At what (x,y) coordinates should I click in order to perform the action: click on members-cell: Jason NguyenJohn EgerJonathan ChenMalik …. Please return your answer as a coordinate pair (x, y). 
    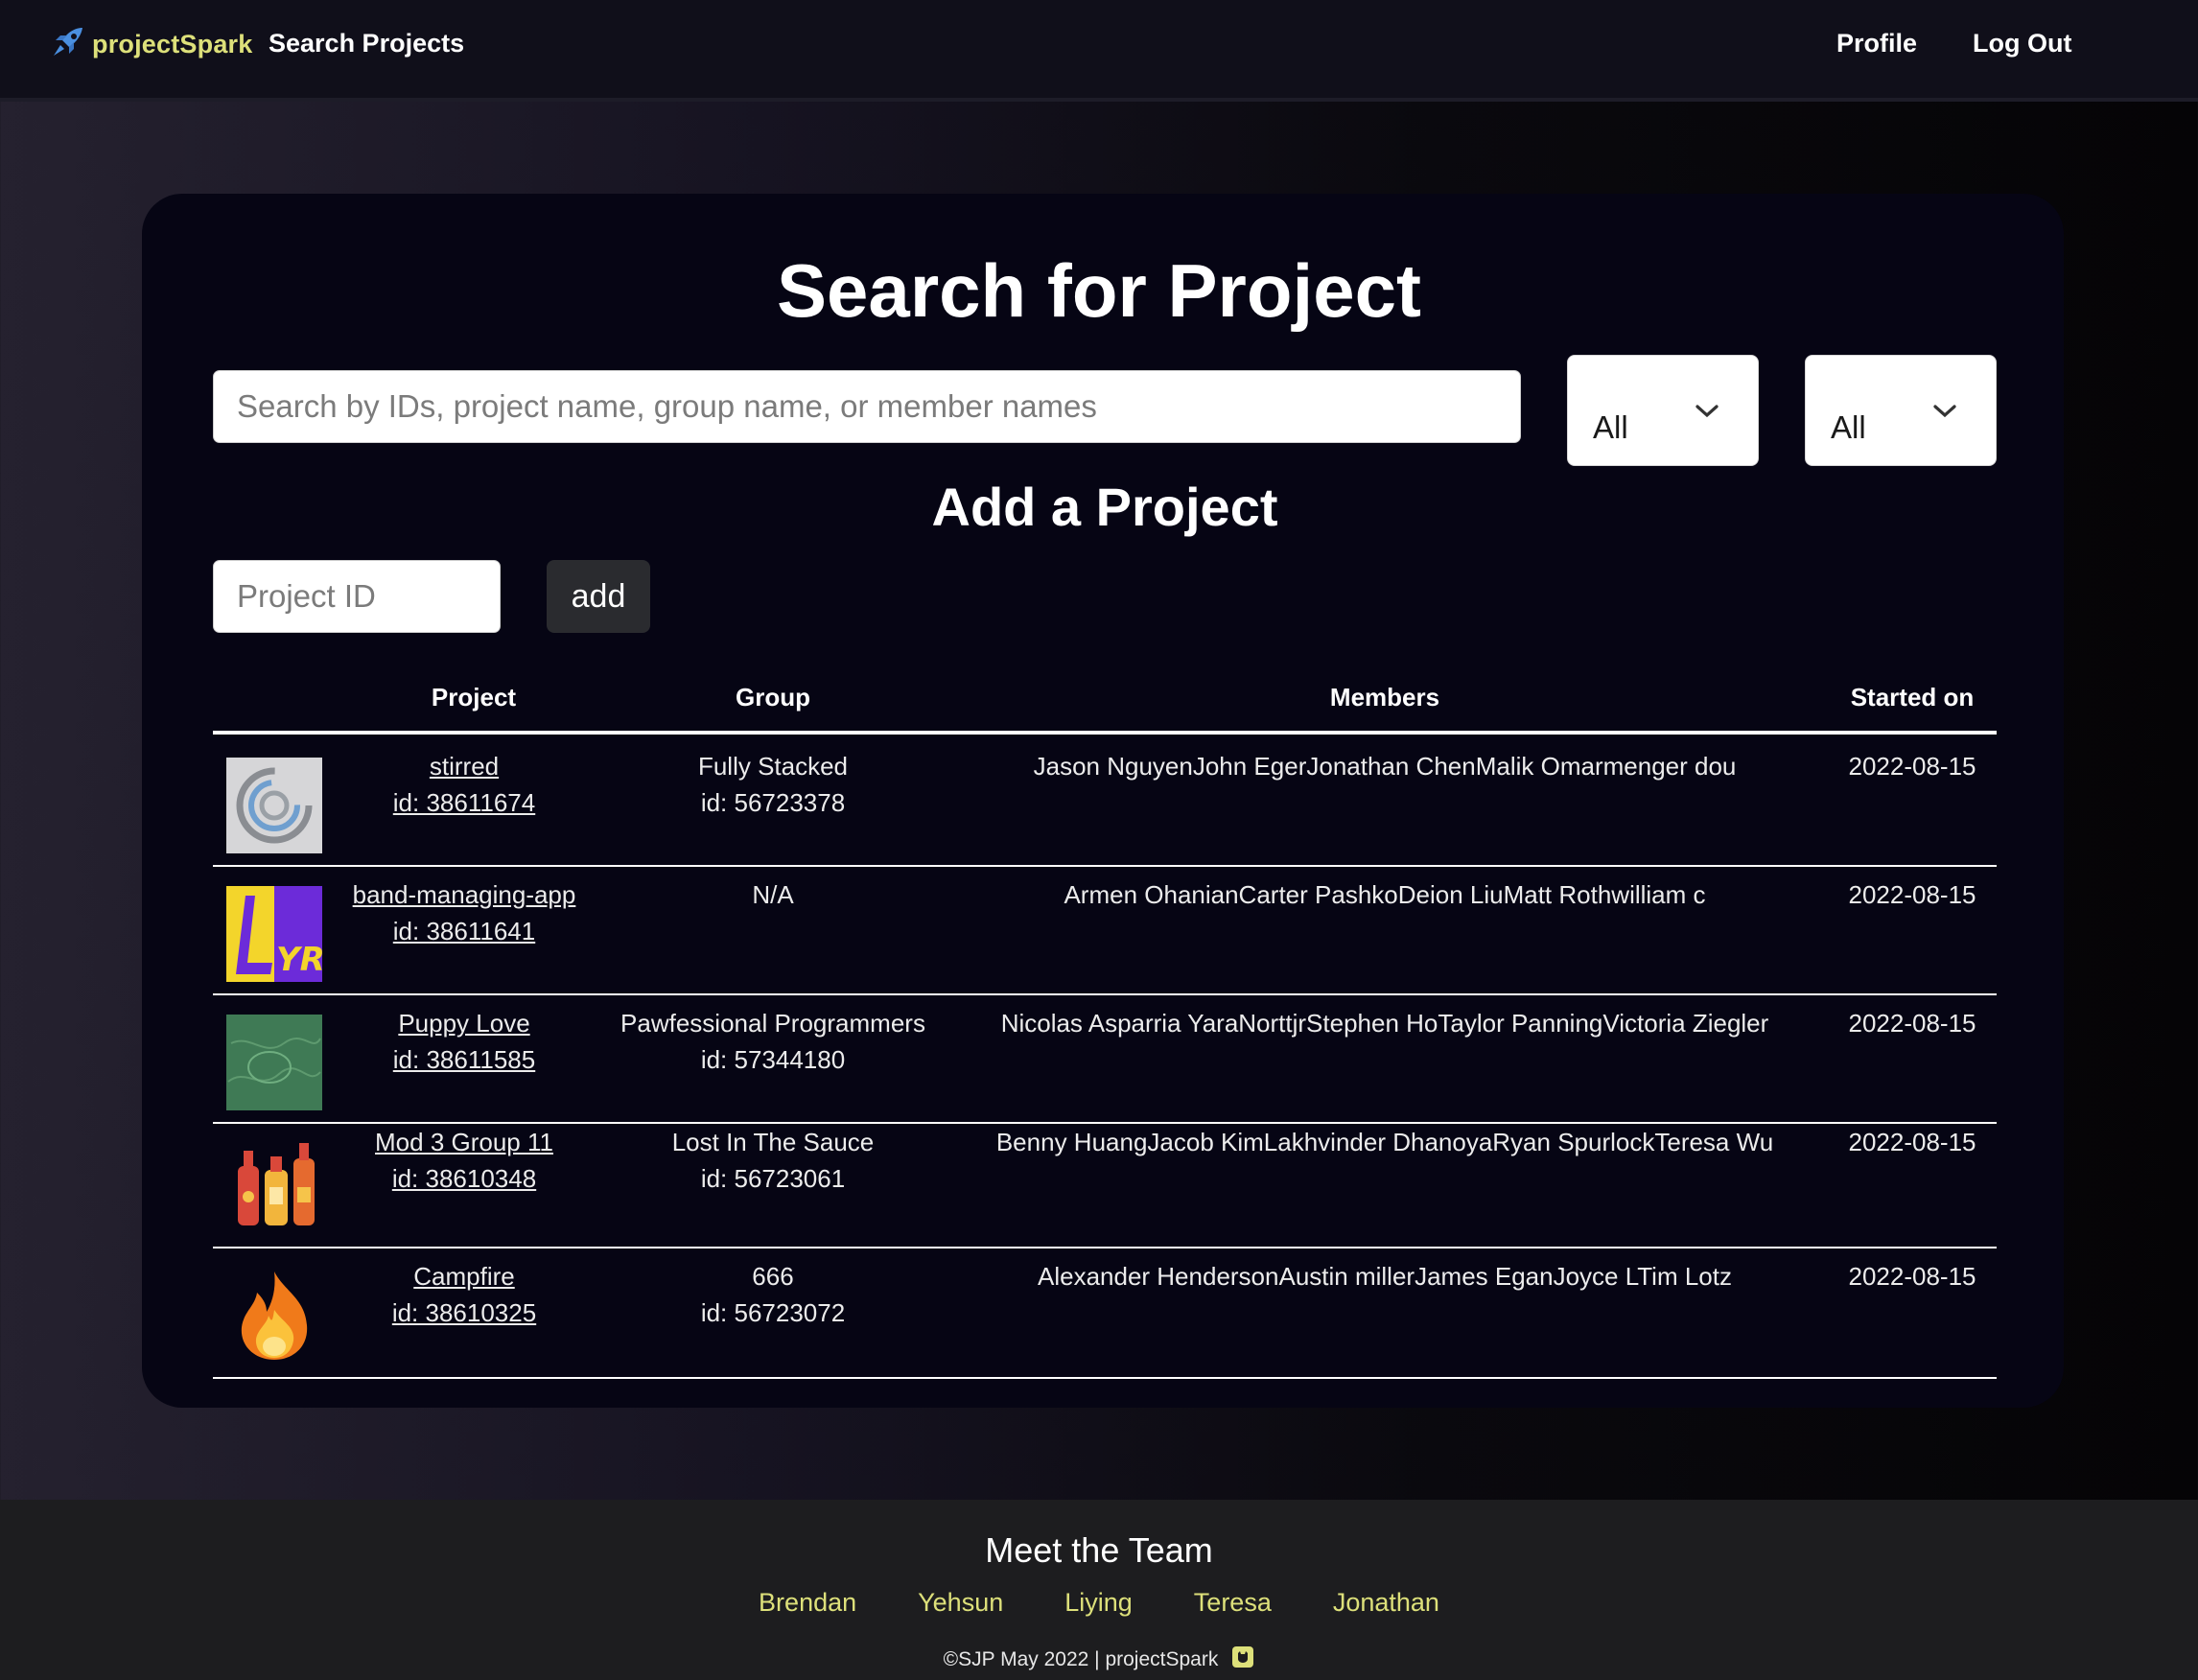
    Looking at the image, I should click on (1385, 766).